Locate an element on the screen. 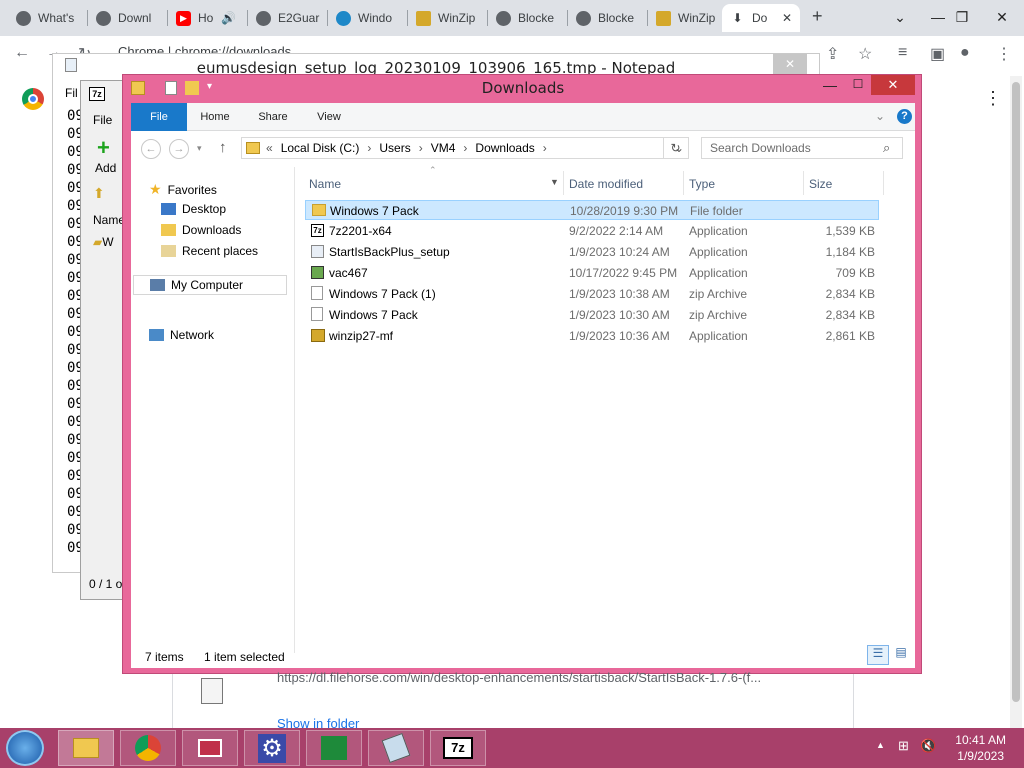 The image size is (1024, 768). winzip-icon is located at coordinates (423, 18).